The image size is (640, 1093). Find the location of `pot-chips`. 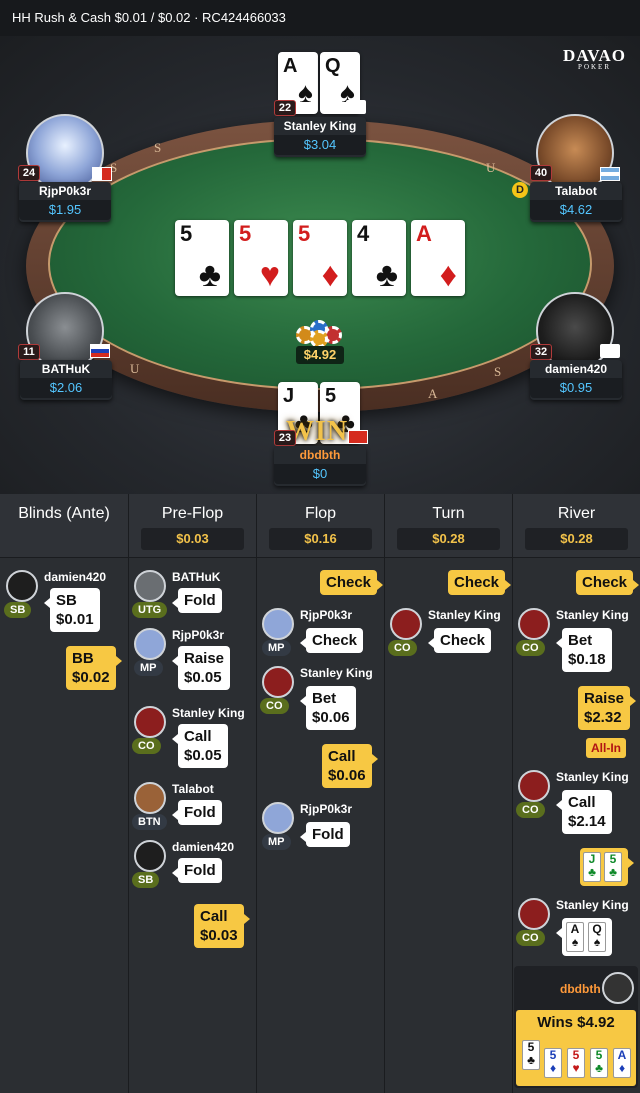

pot-chips is located at coordinates (320, 332).